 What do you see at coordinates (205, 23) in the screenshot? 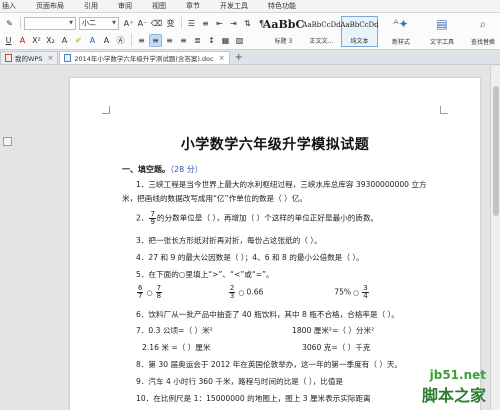
I see `numbering-icon: ≡` at bounding box center [205, 23].